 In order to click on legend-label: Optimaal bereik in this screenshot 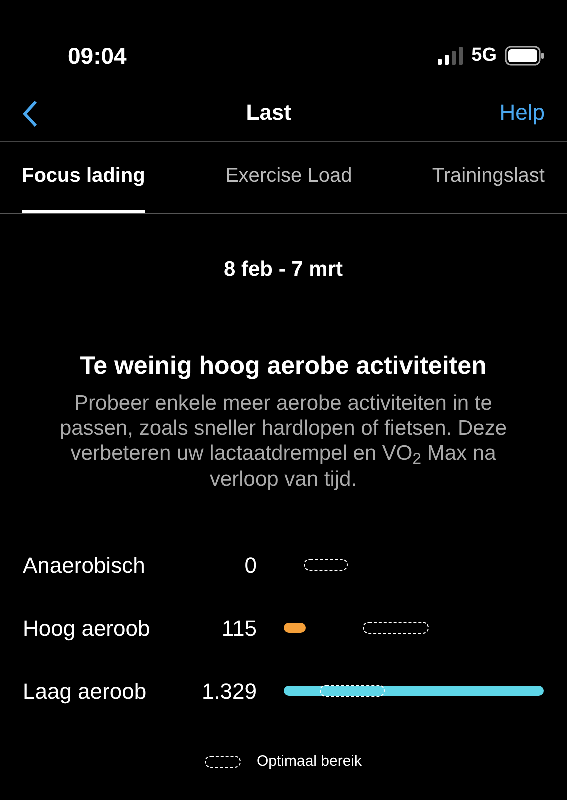, I will do `click(309, 762)`.